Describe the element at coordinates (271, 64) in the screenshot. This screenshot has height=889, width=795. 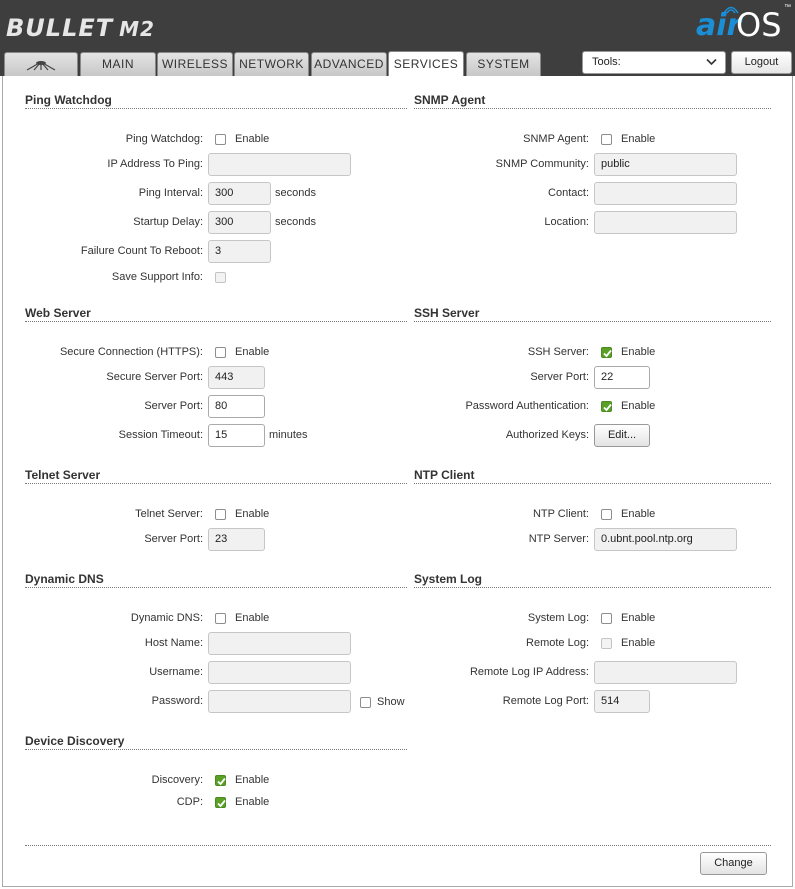
I see `tab-network: NETWORK` at that location.